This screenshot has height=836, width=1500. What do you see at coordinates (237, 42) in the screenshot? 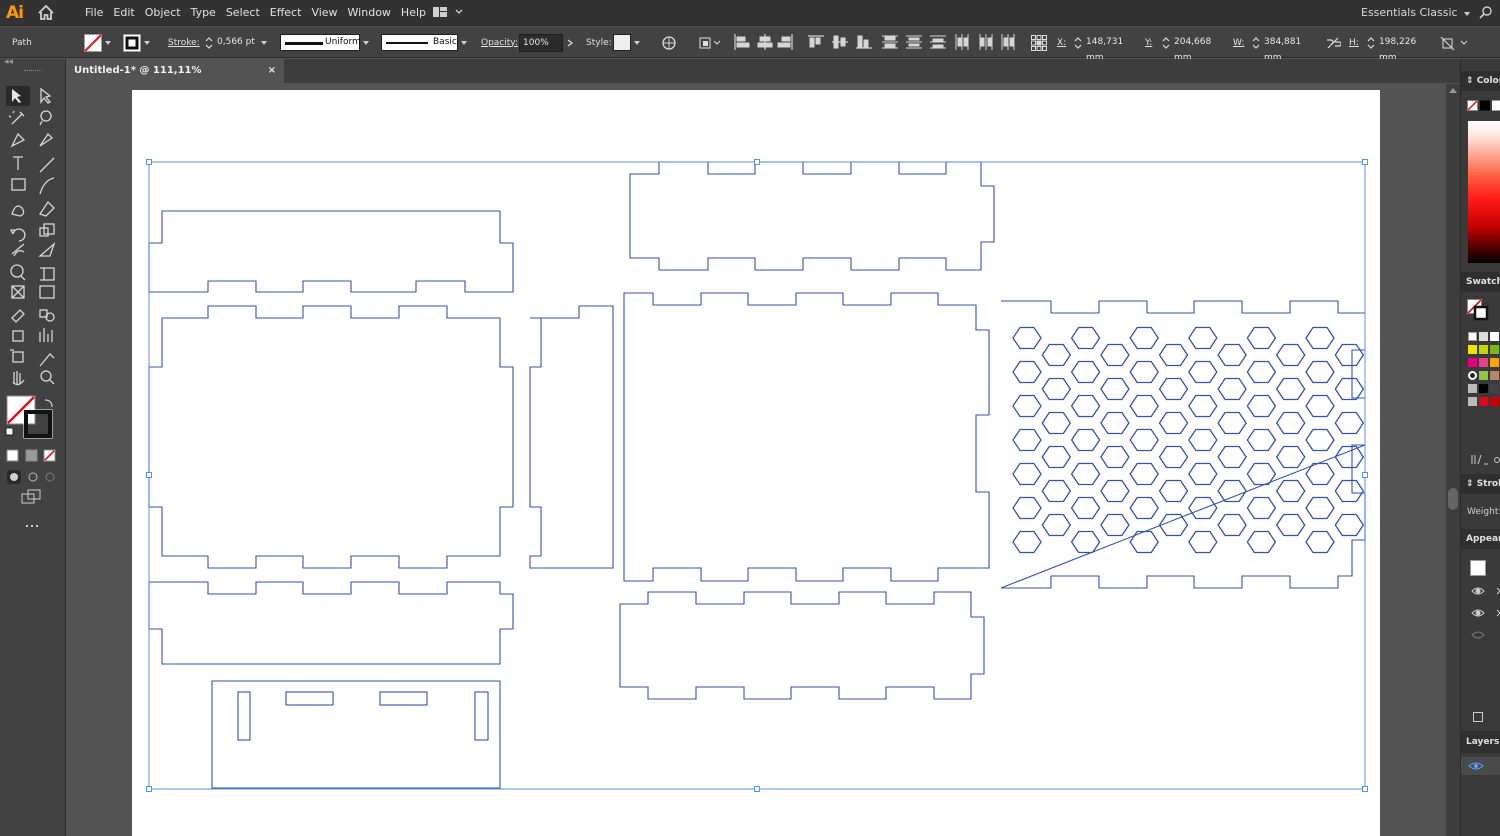
I see `stroke-weight-field: 0,566 pt` at bounding box center [237, 42].